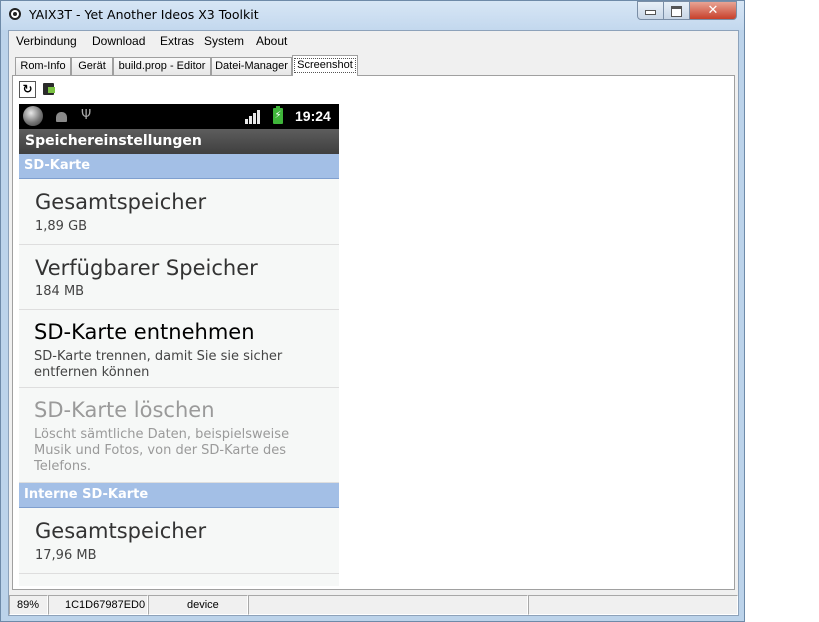  I want to click on minimize-icon, so click(650, 12).